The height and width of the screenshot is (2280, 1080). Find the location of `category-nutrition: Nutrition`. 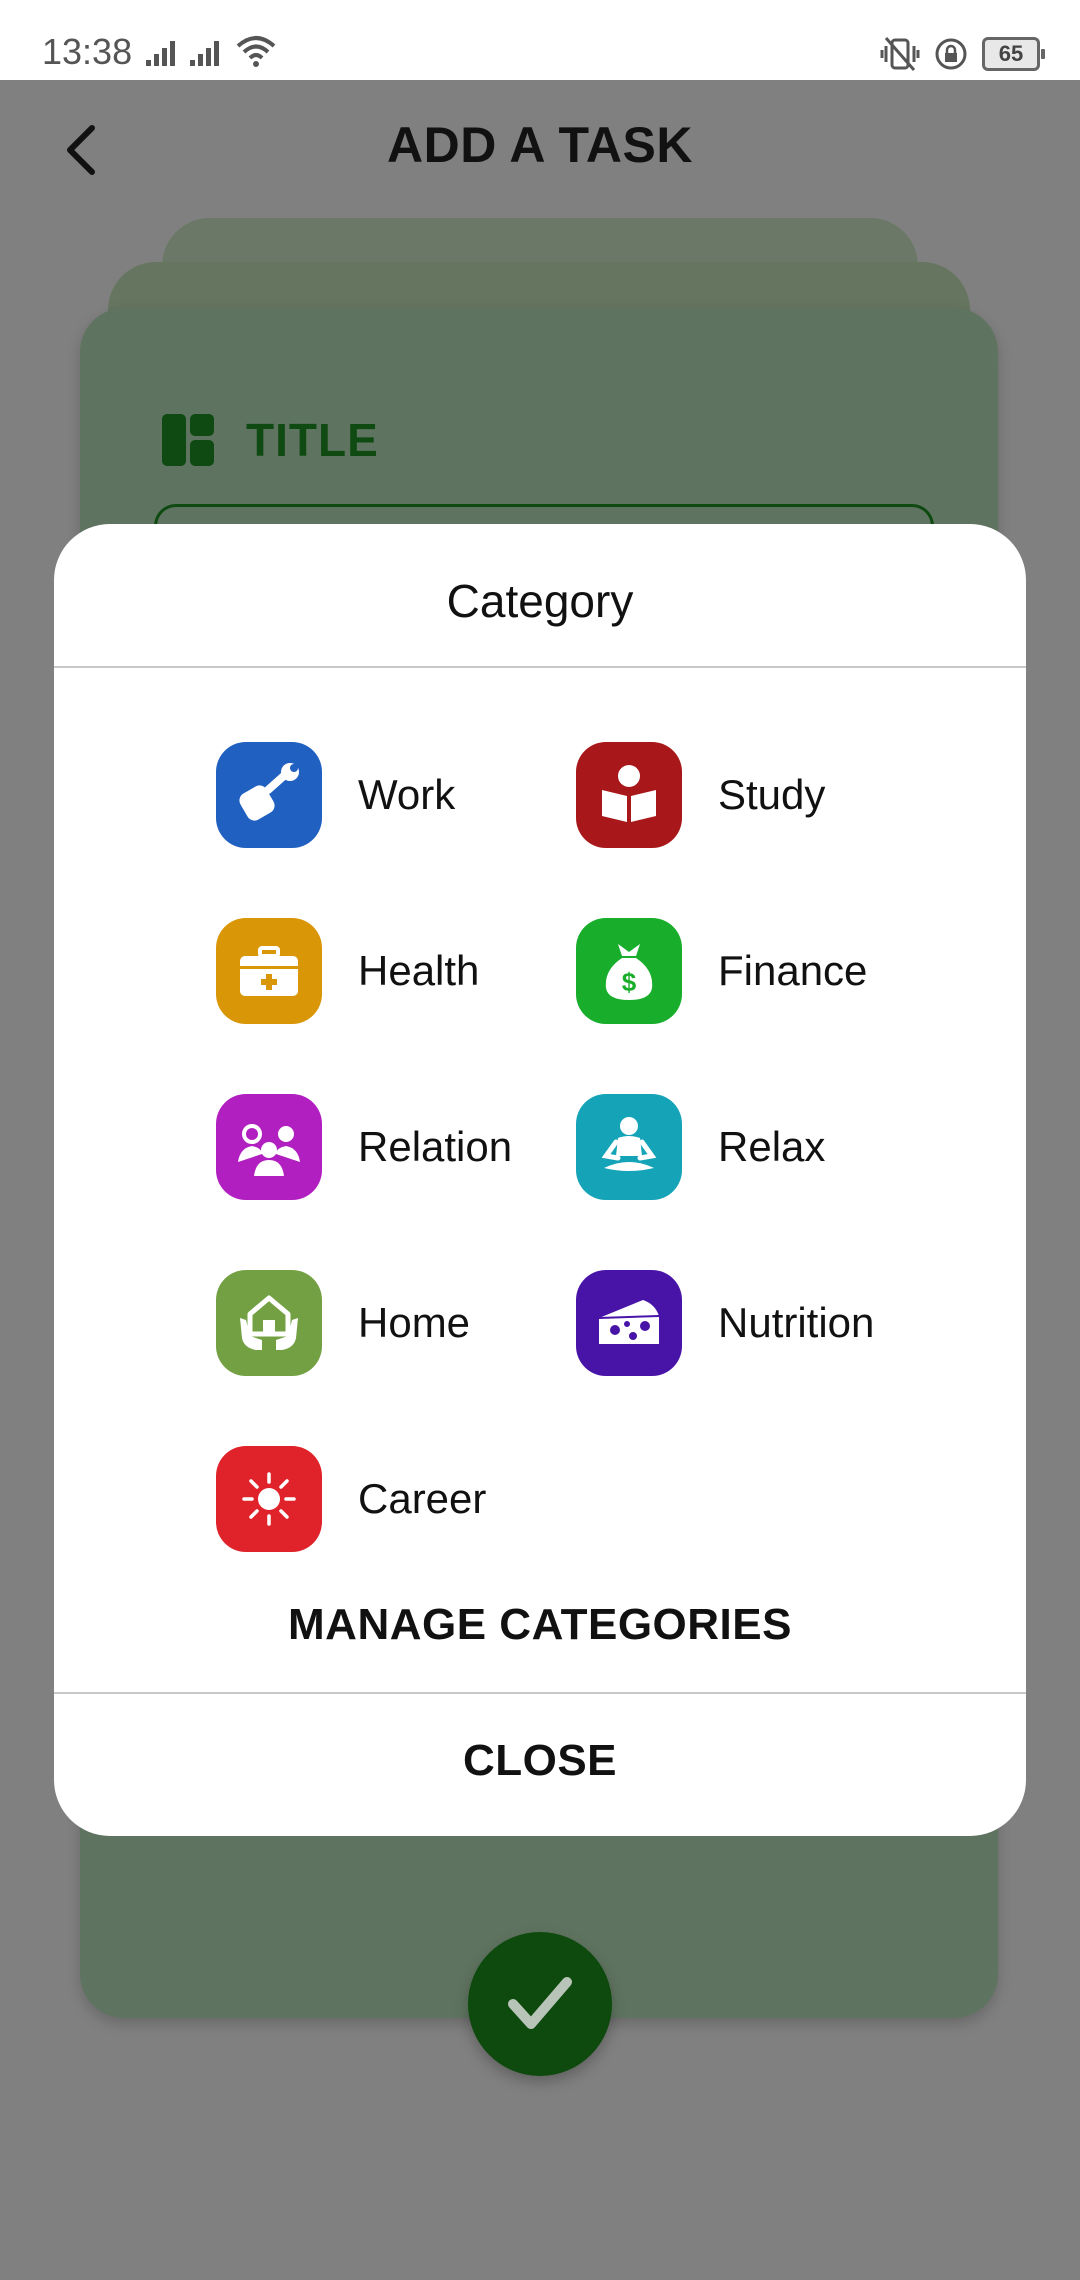

category-nutrition: Nutrition is located at coordinates (725, 1323).